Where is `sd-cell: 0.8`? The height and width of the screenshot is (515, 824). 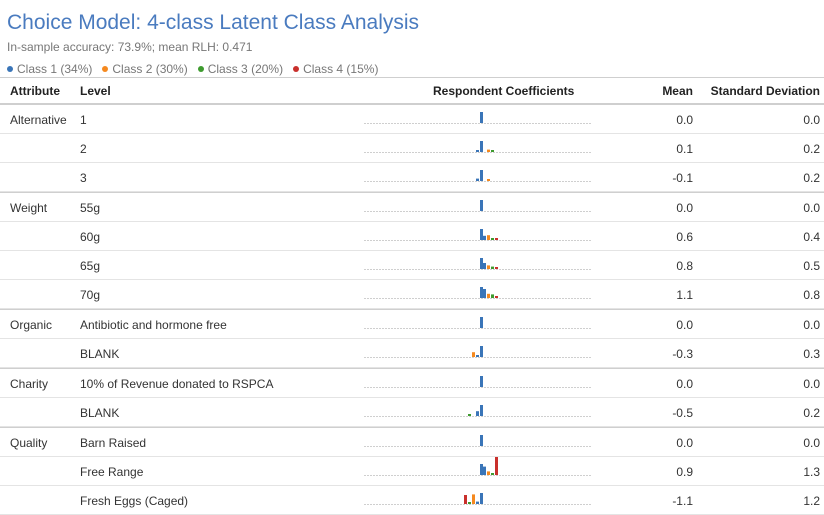
sd-cell: 0.8 is located at coordinates (811, 295).